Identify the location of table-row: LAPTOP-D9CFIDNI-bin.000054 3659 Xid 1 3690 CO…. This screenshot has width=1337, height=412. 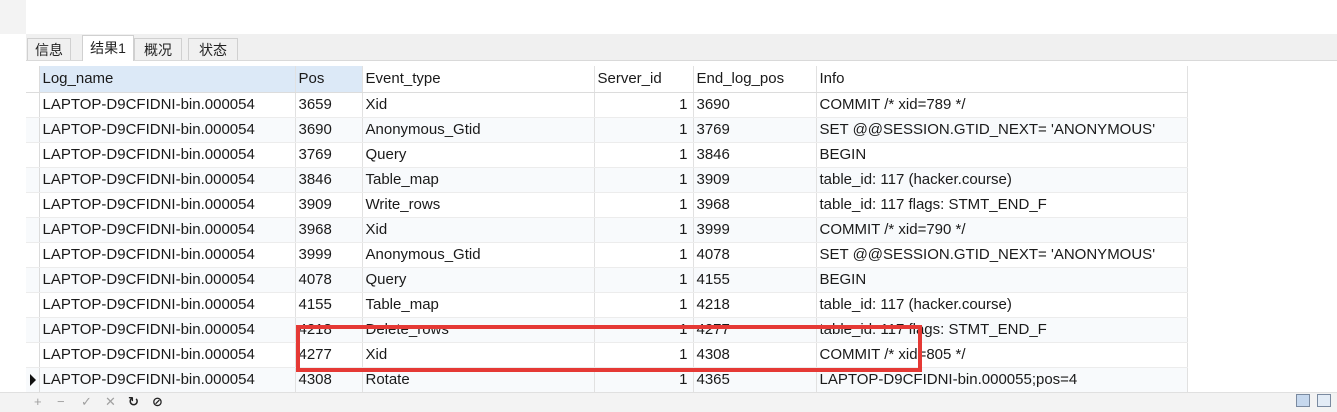
(607, 105).